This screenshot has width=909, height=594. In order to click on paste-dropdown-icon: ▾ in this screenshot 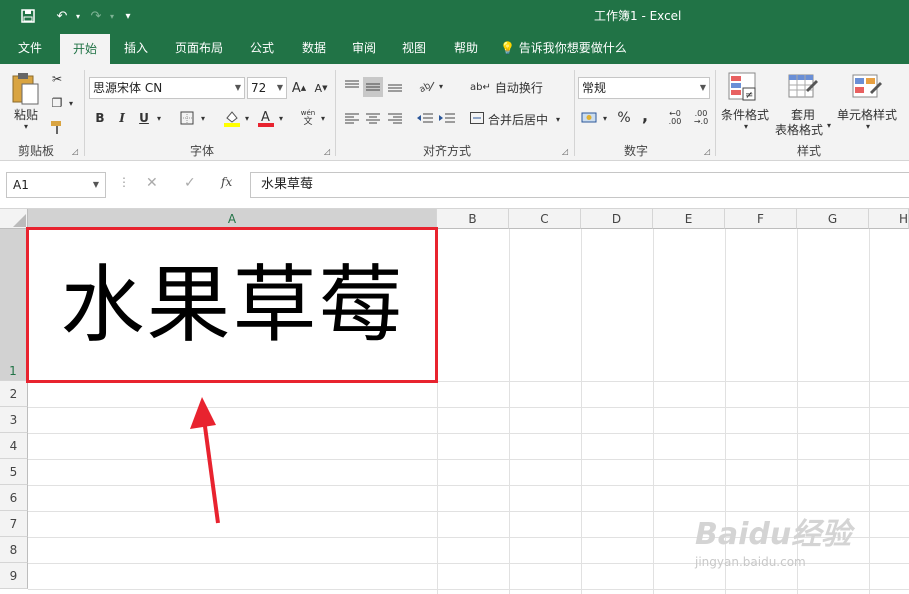, I will do `click(26, 126)`.